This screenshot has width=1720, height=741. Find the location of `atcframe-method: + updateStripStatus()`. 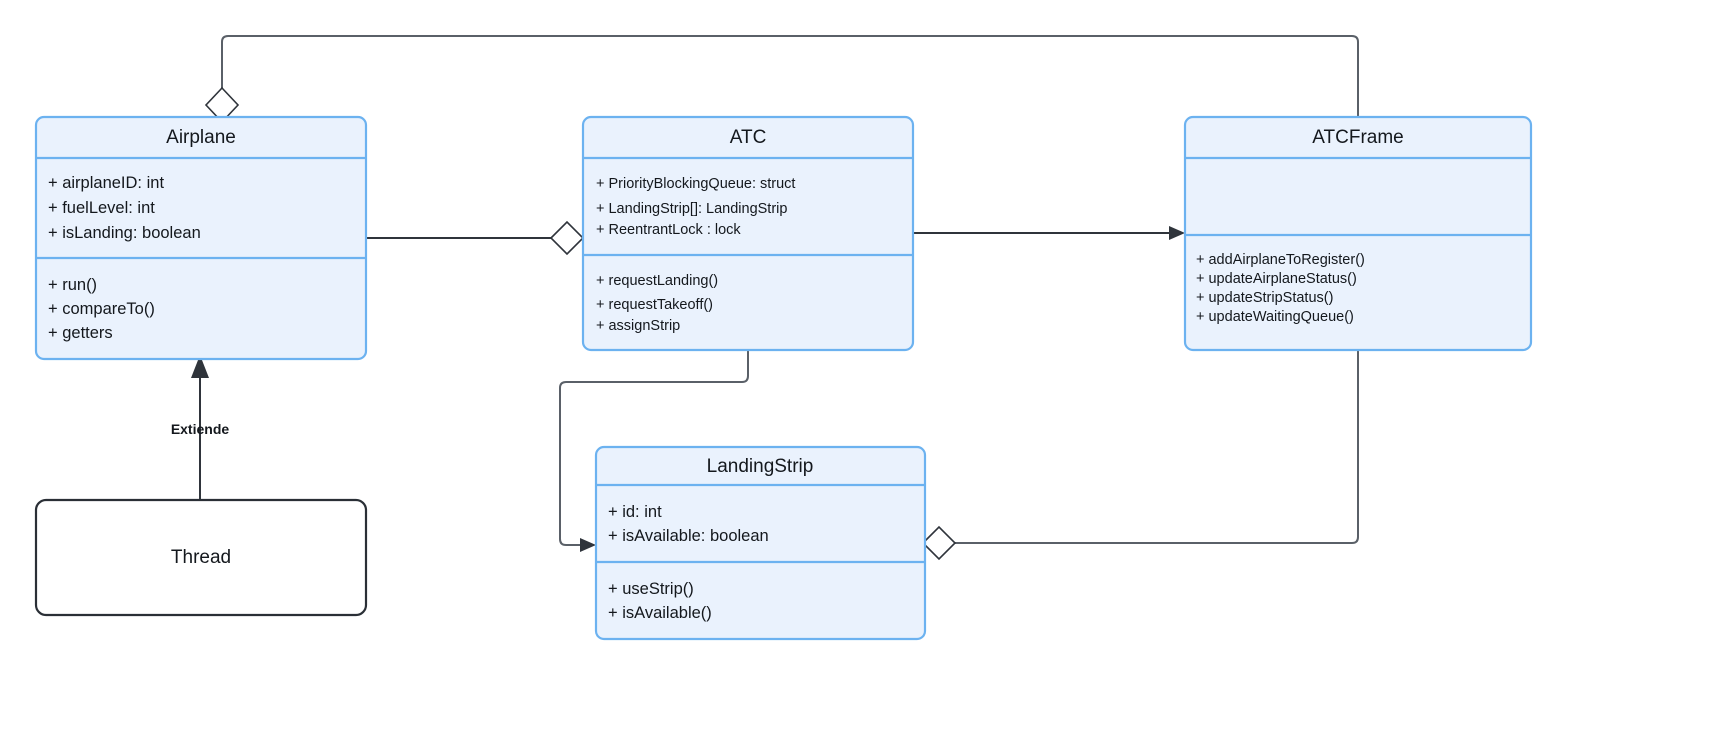

atcframe-method: + updateStripStatus() is located at coordinates (1264, 298).